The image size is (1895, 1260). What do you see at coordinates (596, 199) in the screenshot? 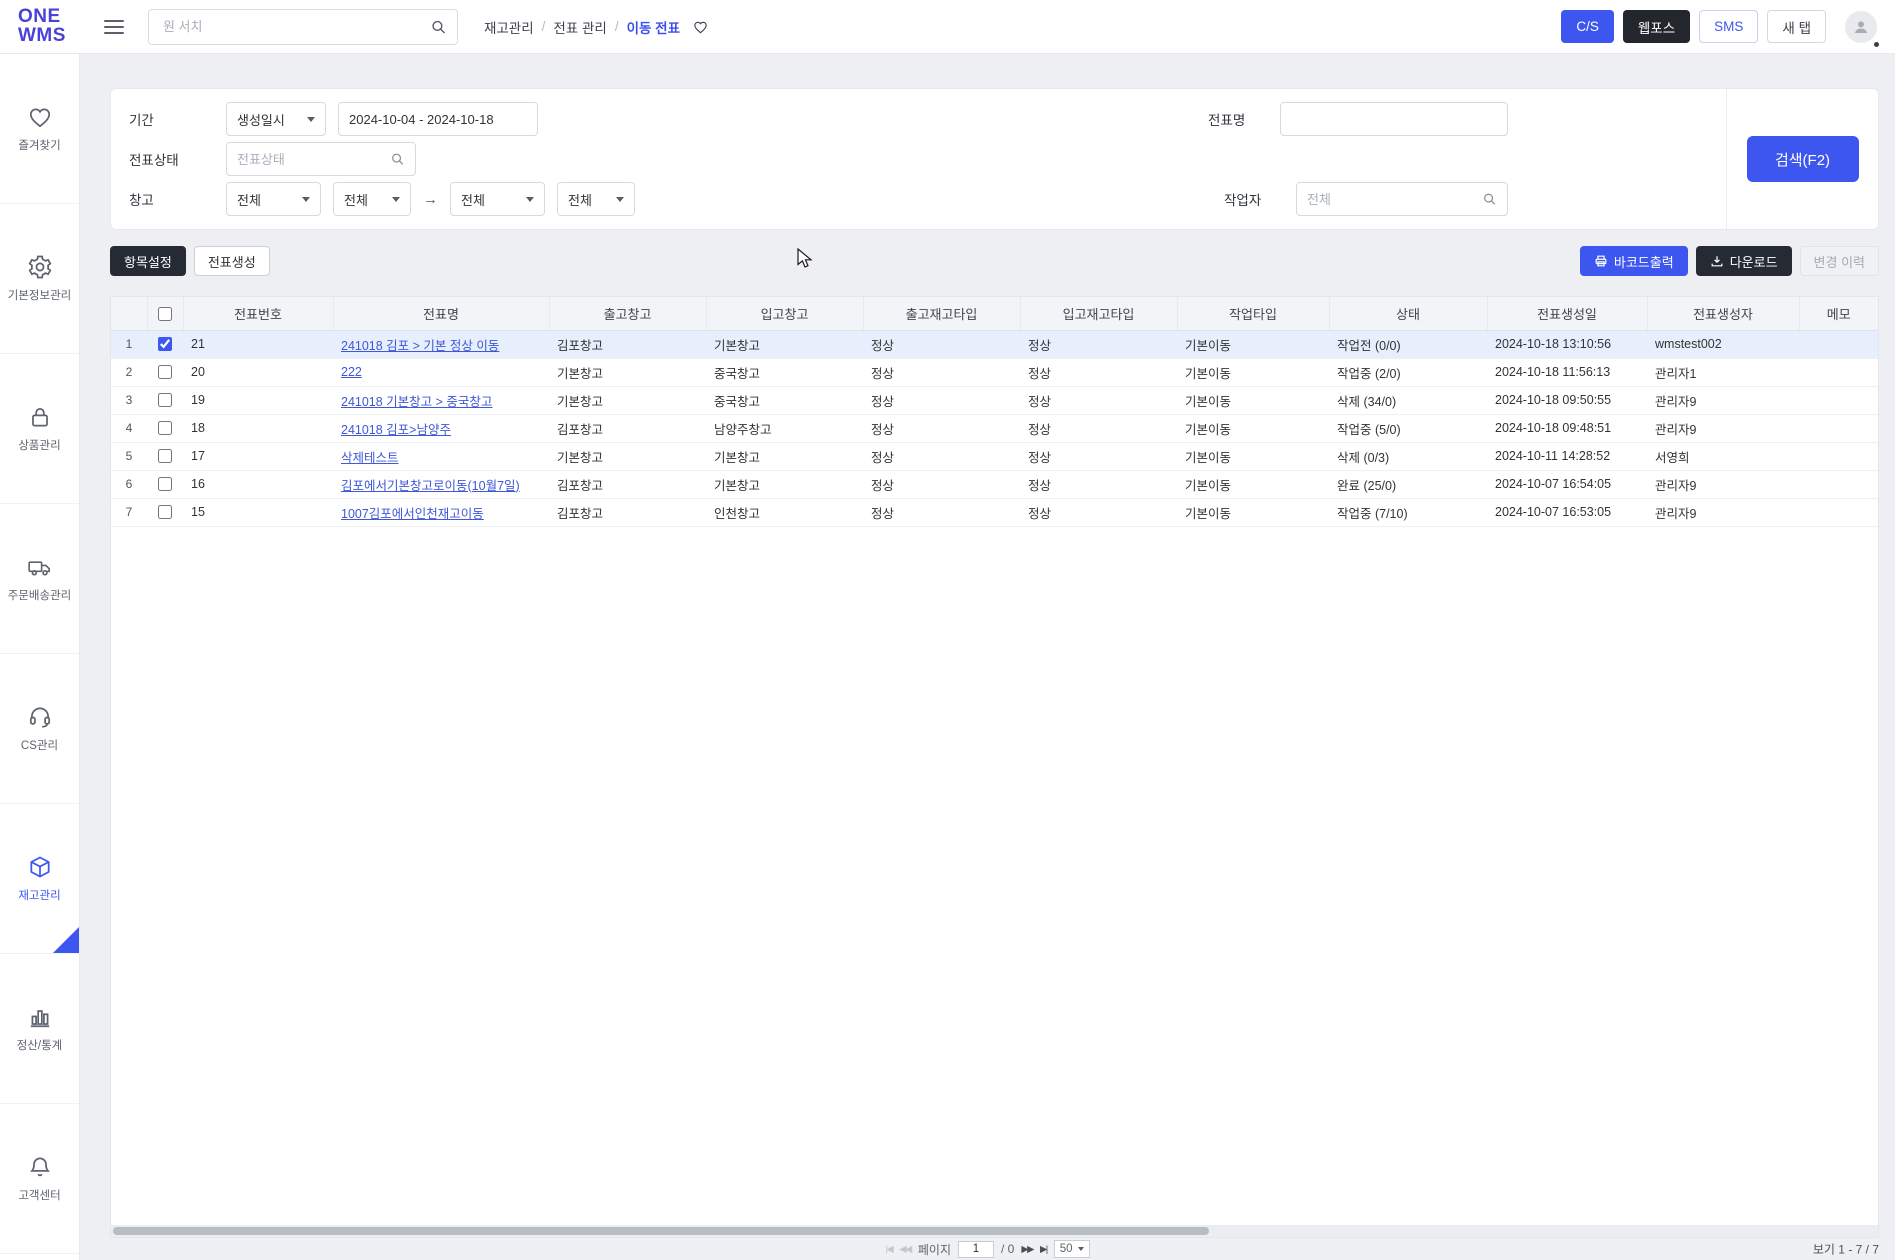
I see `in-location-select: 전체` at bounding box center [596, 199].